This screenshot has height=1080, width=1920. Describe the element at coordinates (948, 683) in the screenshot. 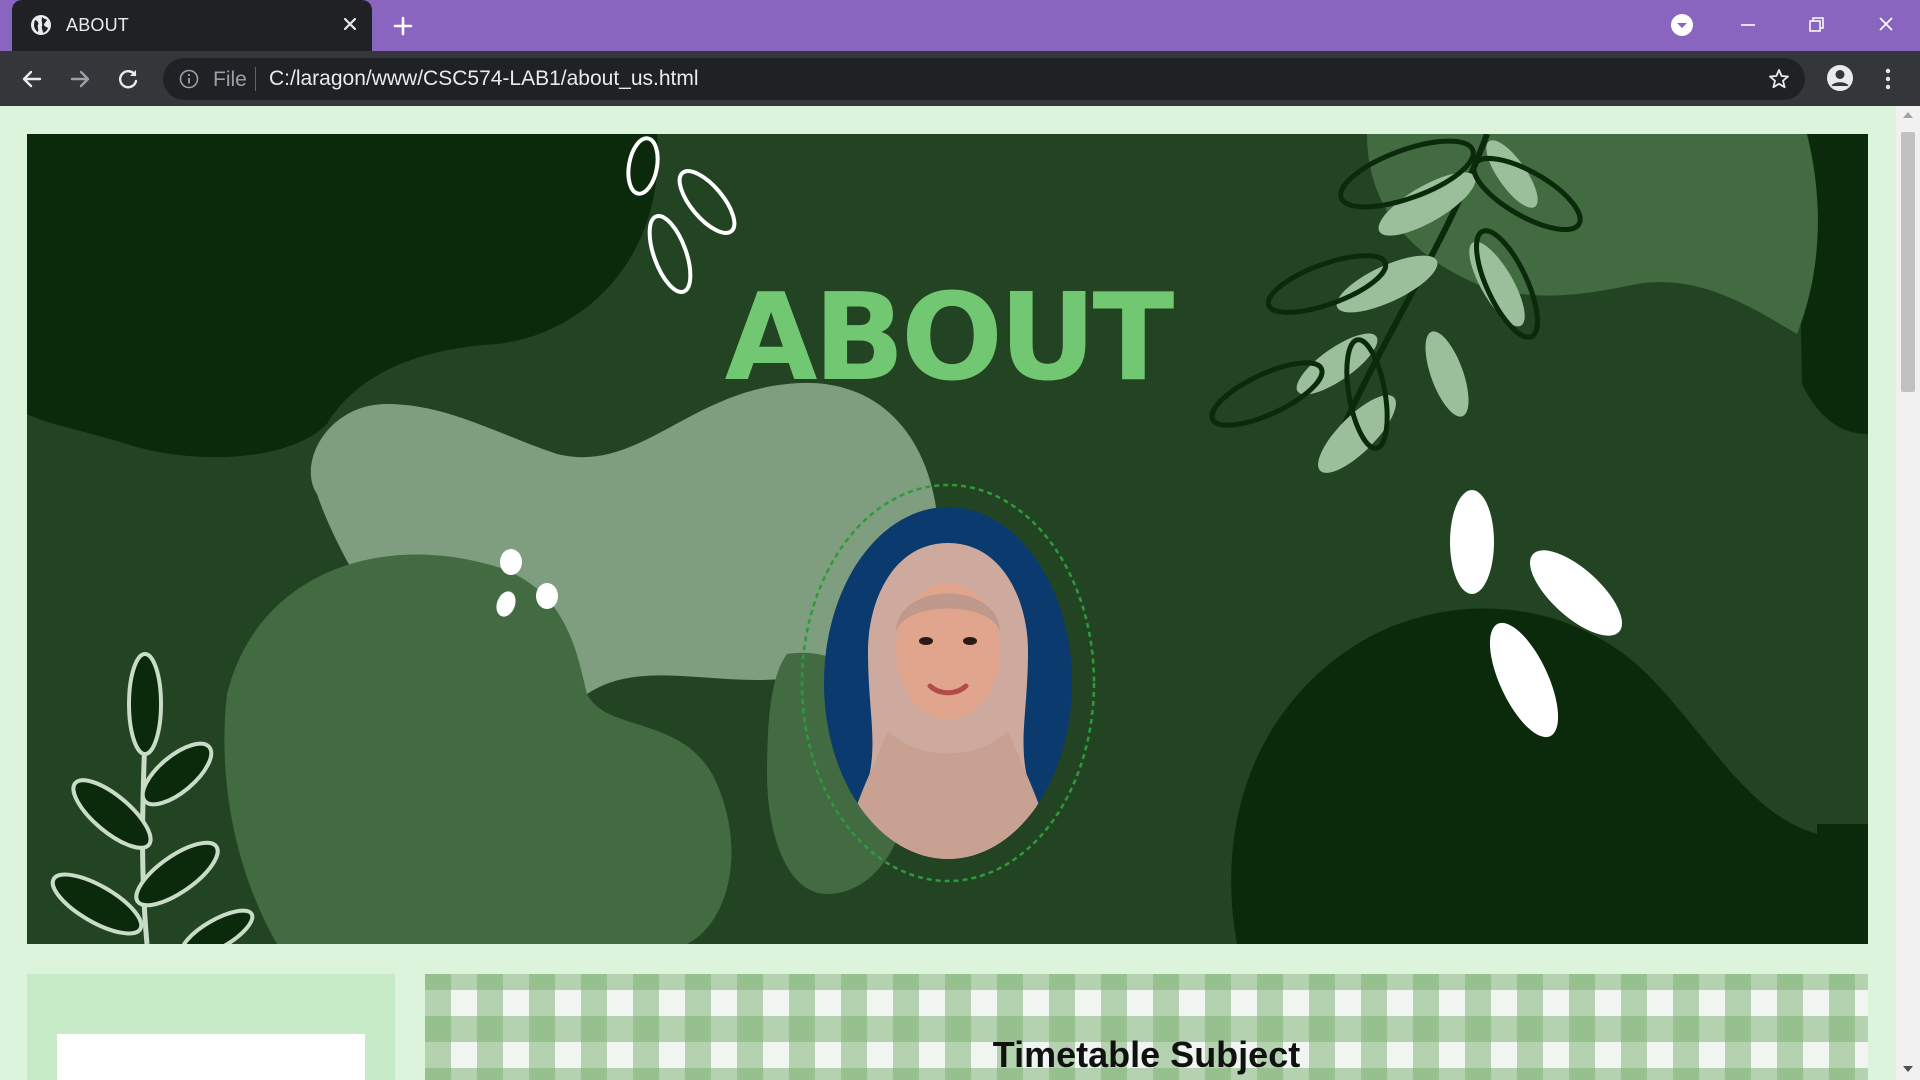

I see `profile-photo` at that location.